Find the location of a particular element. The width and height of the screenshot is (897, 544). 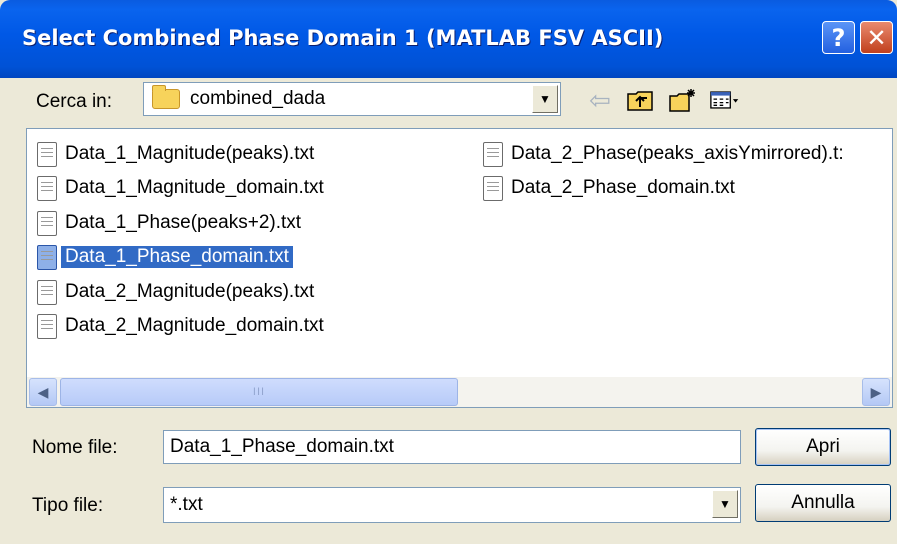

look-in-value: combined_dada is located at coordinates (258, 98).